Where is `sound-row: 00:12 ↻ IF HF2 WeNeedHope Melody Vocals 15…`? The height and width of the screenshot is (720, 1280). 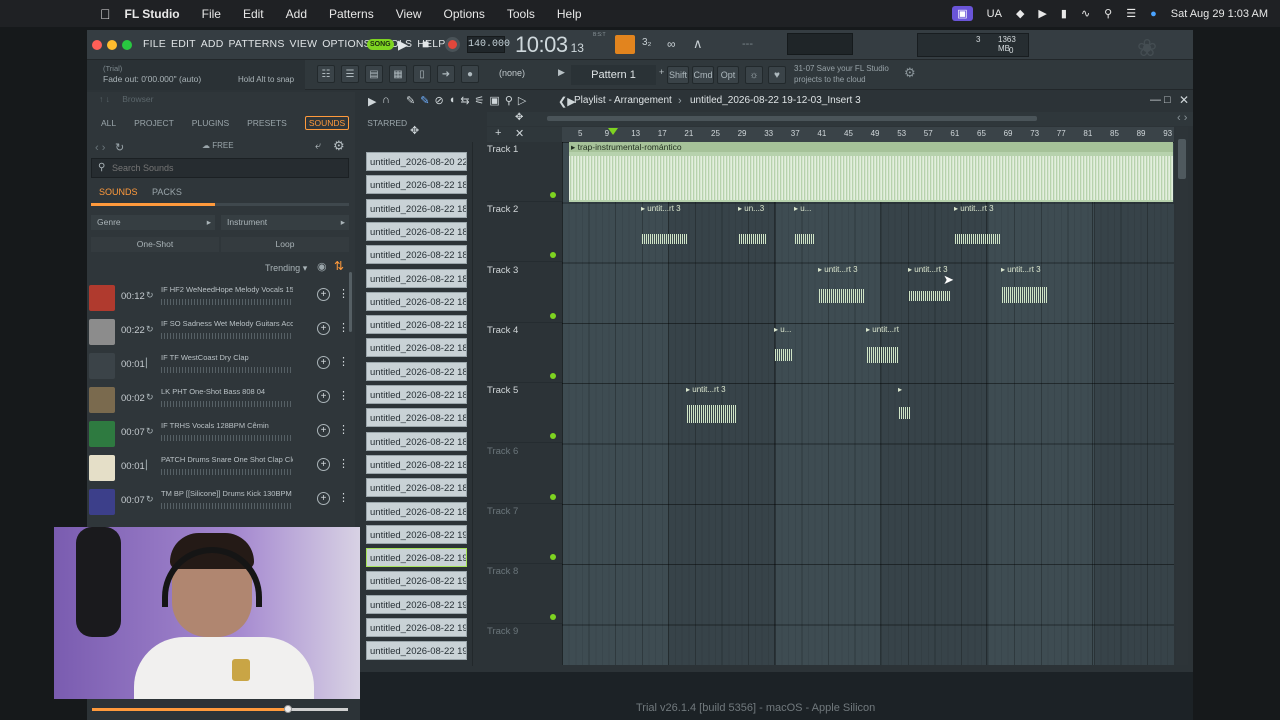
sound-row: 00:12 ↻ IF HF2 WeNeedHope Melody Vocals 15… is located at coordinates (220, 298).